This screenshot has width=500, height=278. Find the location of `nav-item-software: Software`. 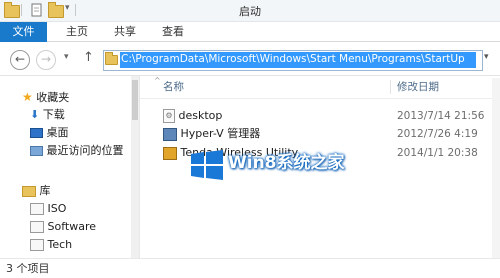

nav-item-software: Software is located at coordinates (63, 227).